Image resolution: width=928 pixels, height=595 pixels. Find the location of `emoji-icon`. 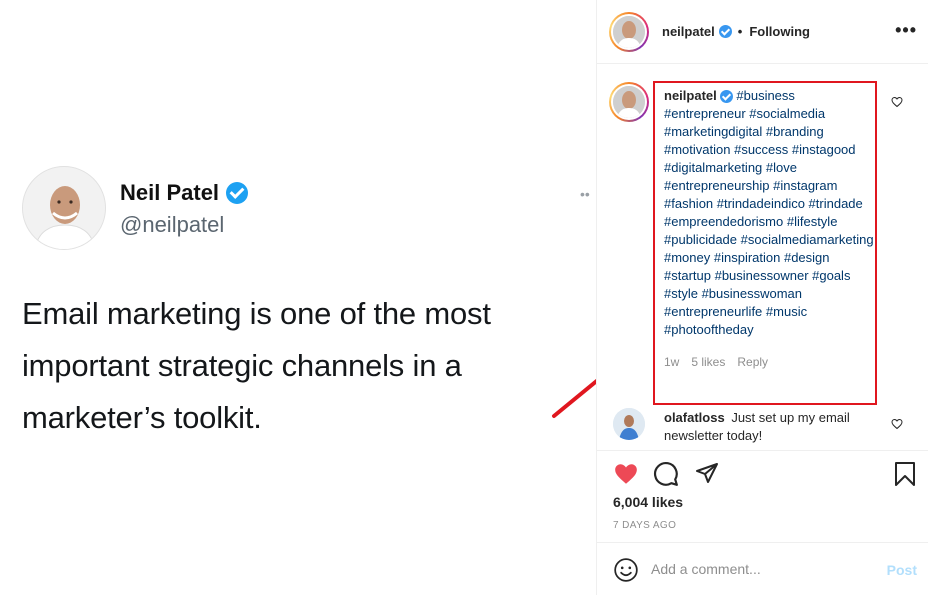

emoji-icon is located at coordinates (626, 570).